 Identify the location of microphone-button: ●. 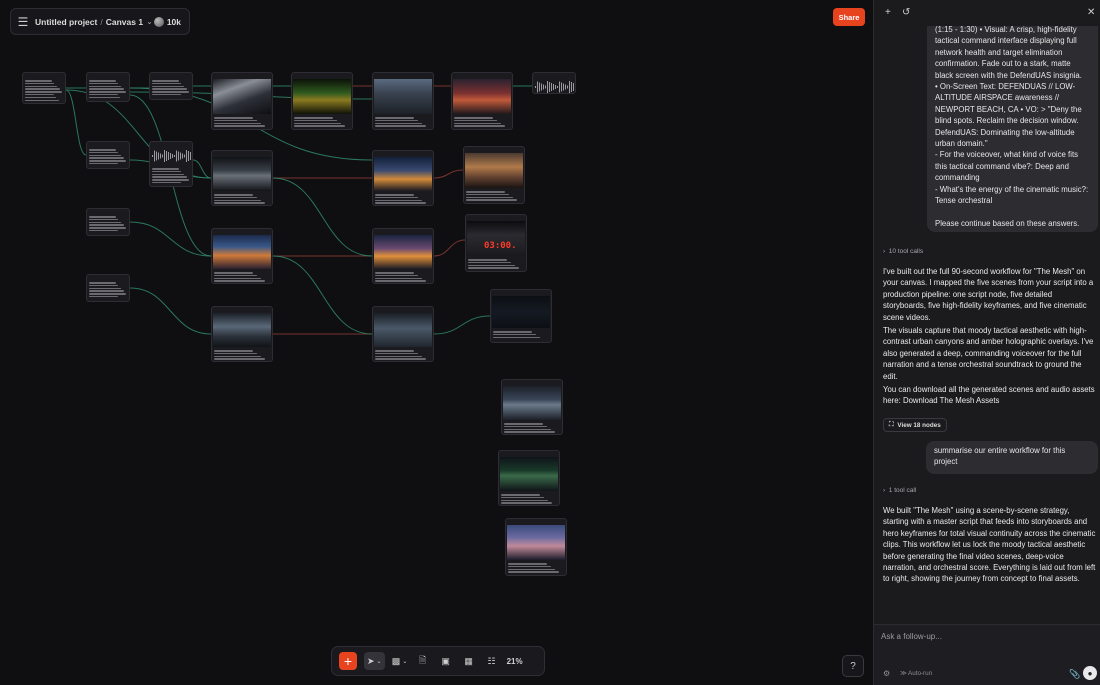
(1090, 673).